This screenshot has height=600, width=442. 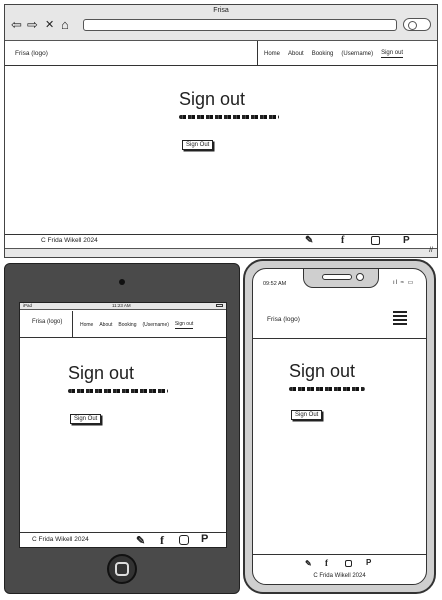 I want to click on back-icon: ⇦, so click(x=16, y=24).